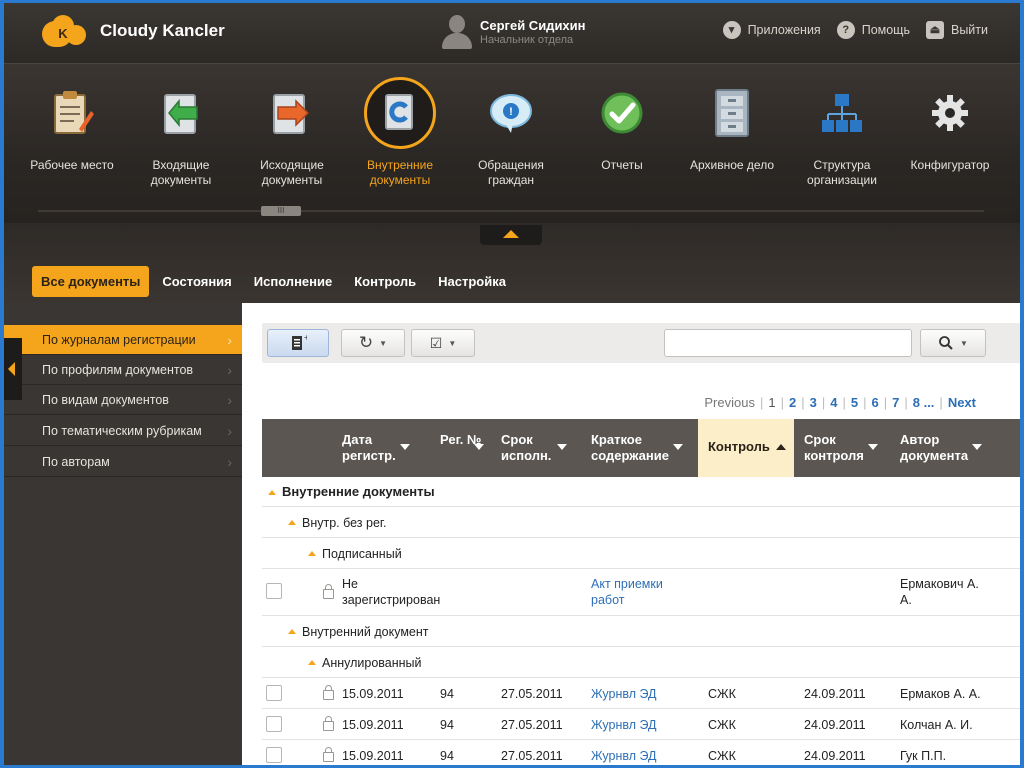 This screenshot has width=1024, height=768. I want to click on group-row: Аннулированный, so click(641, 662).